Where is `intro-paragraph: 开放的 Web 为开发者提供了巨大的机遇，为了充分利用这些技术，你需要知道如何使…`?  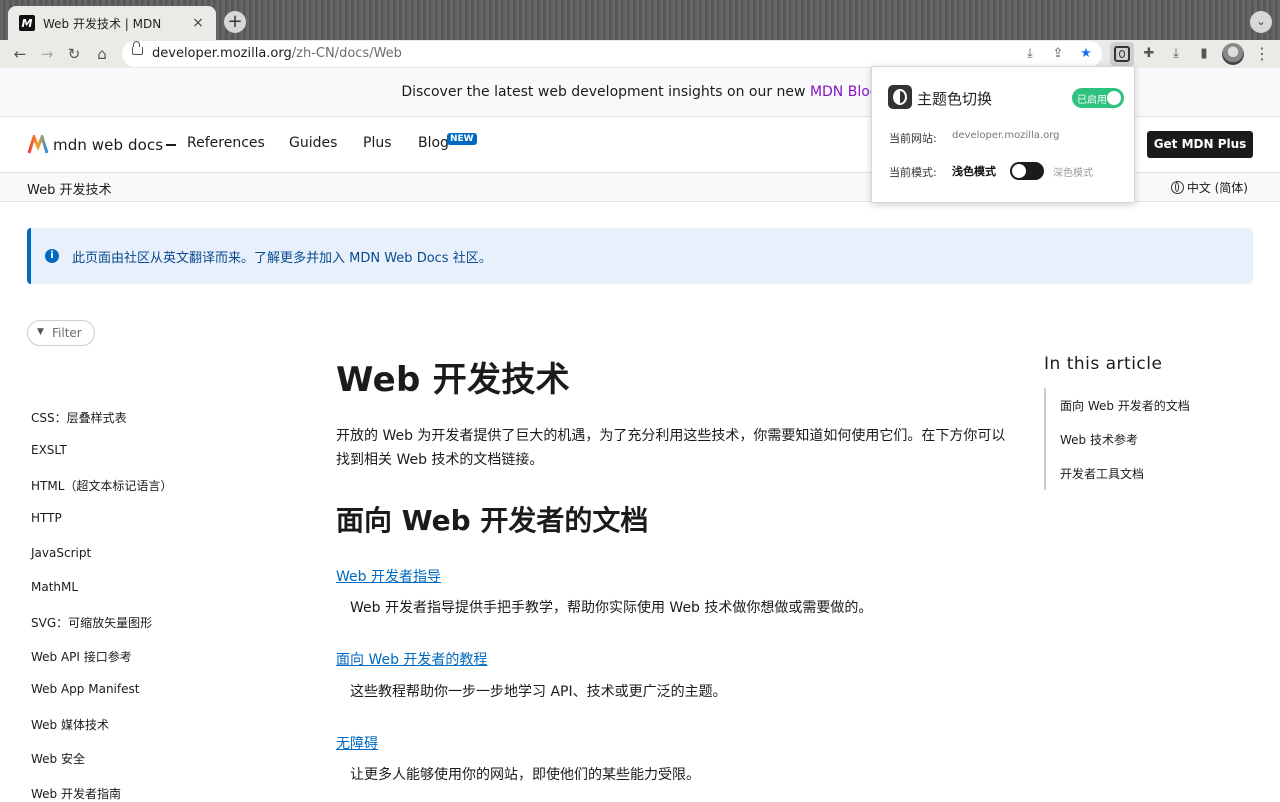 intro-paragraph: 开放的 Web 为开发者提供了巨大的机遇，为了充分利用这些技术，你需要知道如何使… is located at coordinates (671, 448).